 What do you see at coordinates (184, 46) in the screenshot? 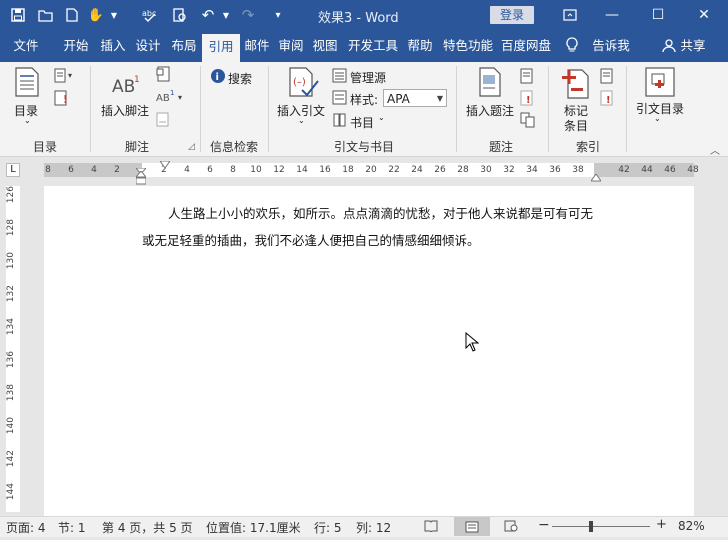
I see `tab-layout: 布局` at bounding box center [184, 46].